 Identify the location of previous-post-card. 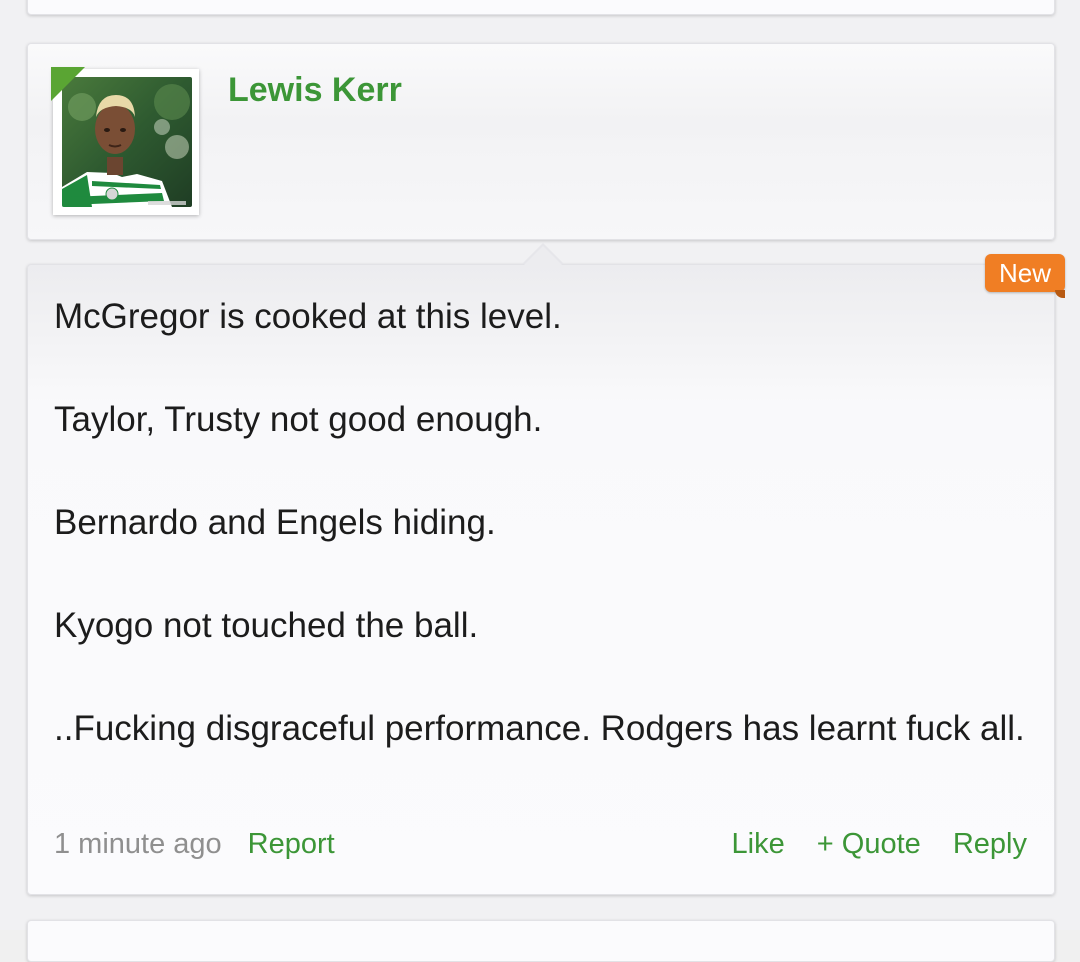
(541, 7).